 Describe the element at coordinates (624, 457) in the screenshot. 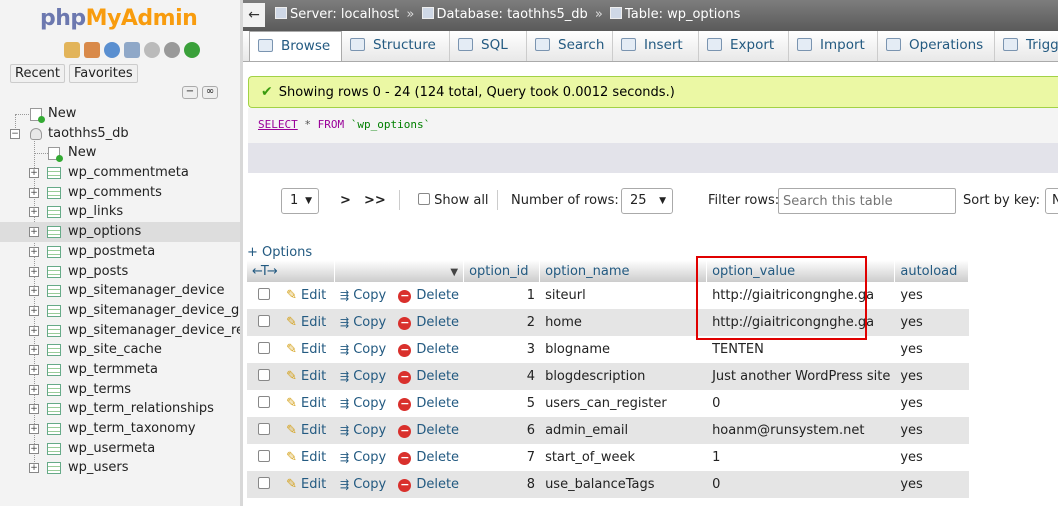

I see `cell-option-name: start_of_week` at that location.